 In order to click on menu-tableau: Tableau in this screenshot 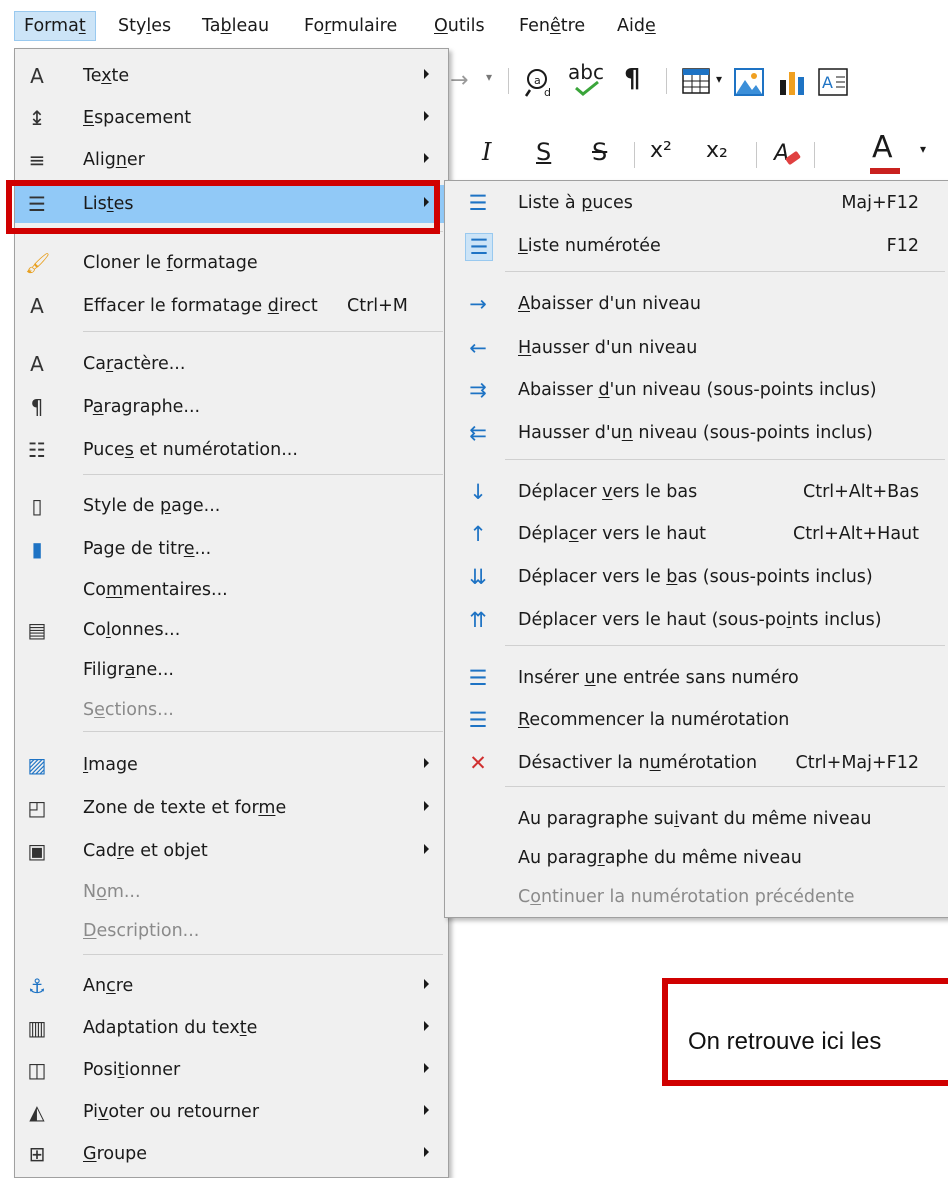, I will do `click(235, 26)`.